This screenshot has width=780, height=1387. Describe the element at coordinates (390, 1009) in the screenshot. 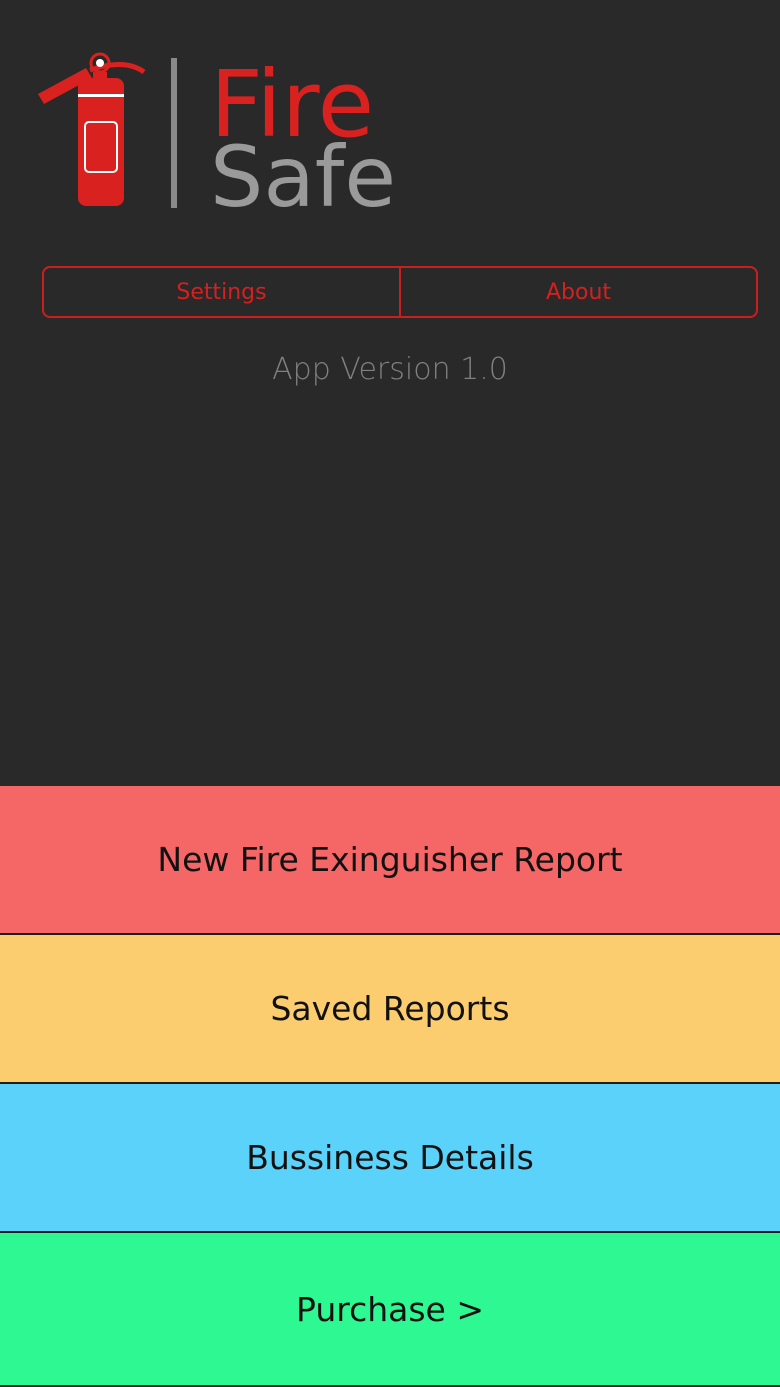

I see `saved-reports-button: Saved Reports` at that location.